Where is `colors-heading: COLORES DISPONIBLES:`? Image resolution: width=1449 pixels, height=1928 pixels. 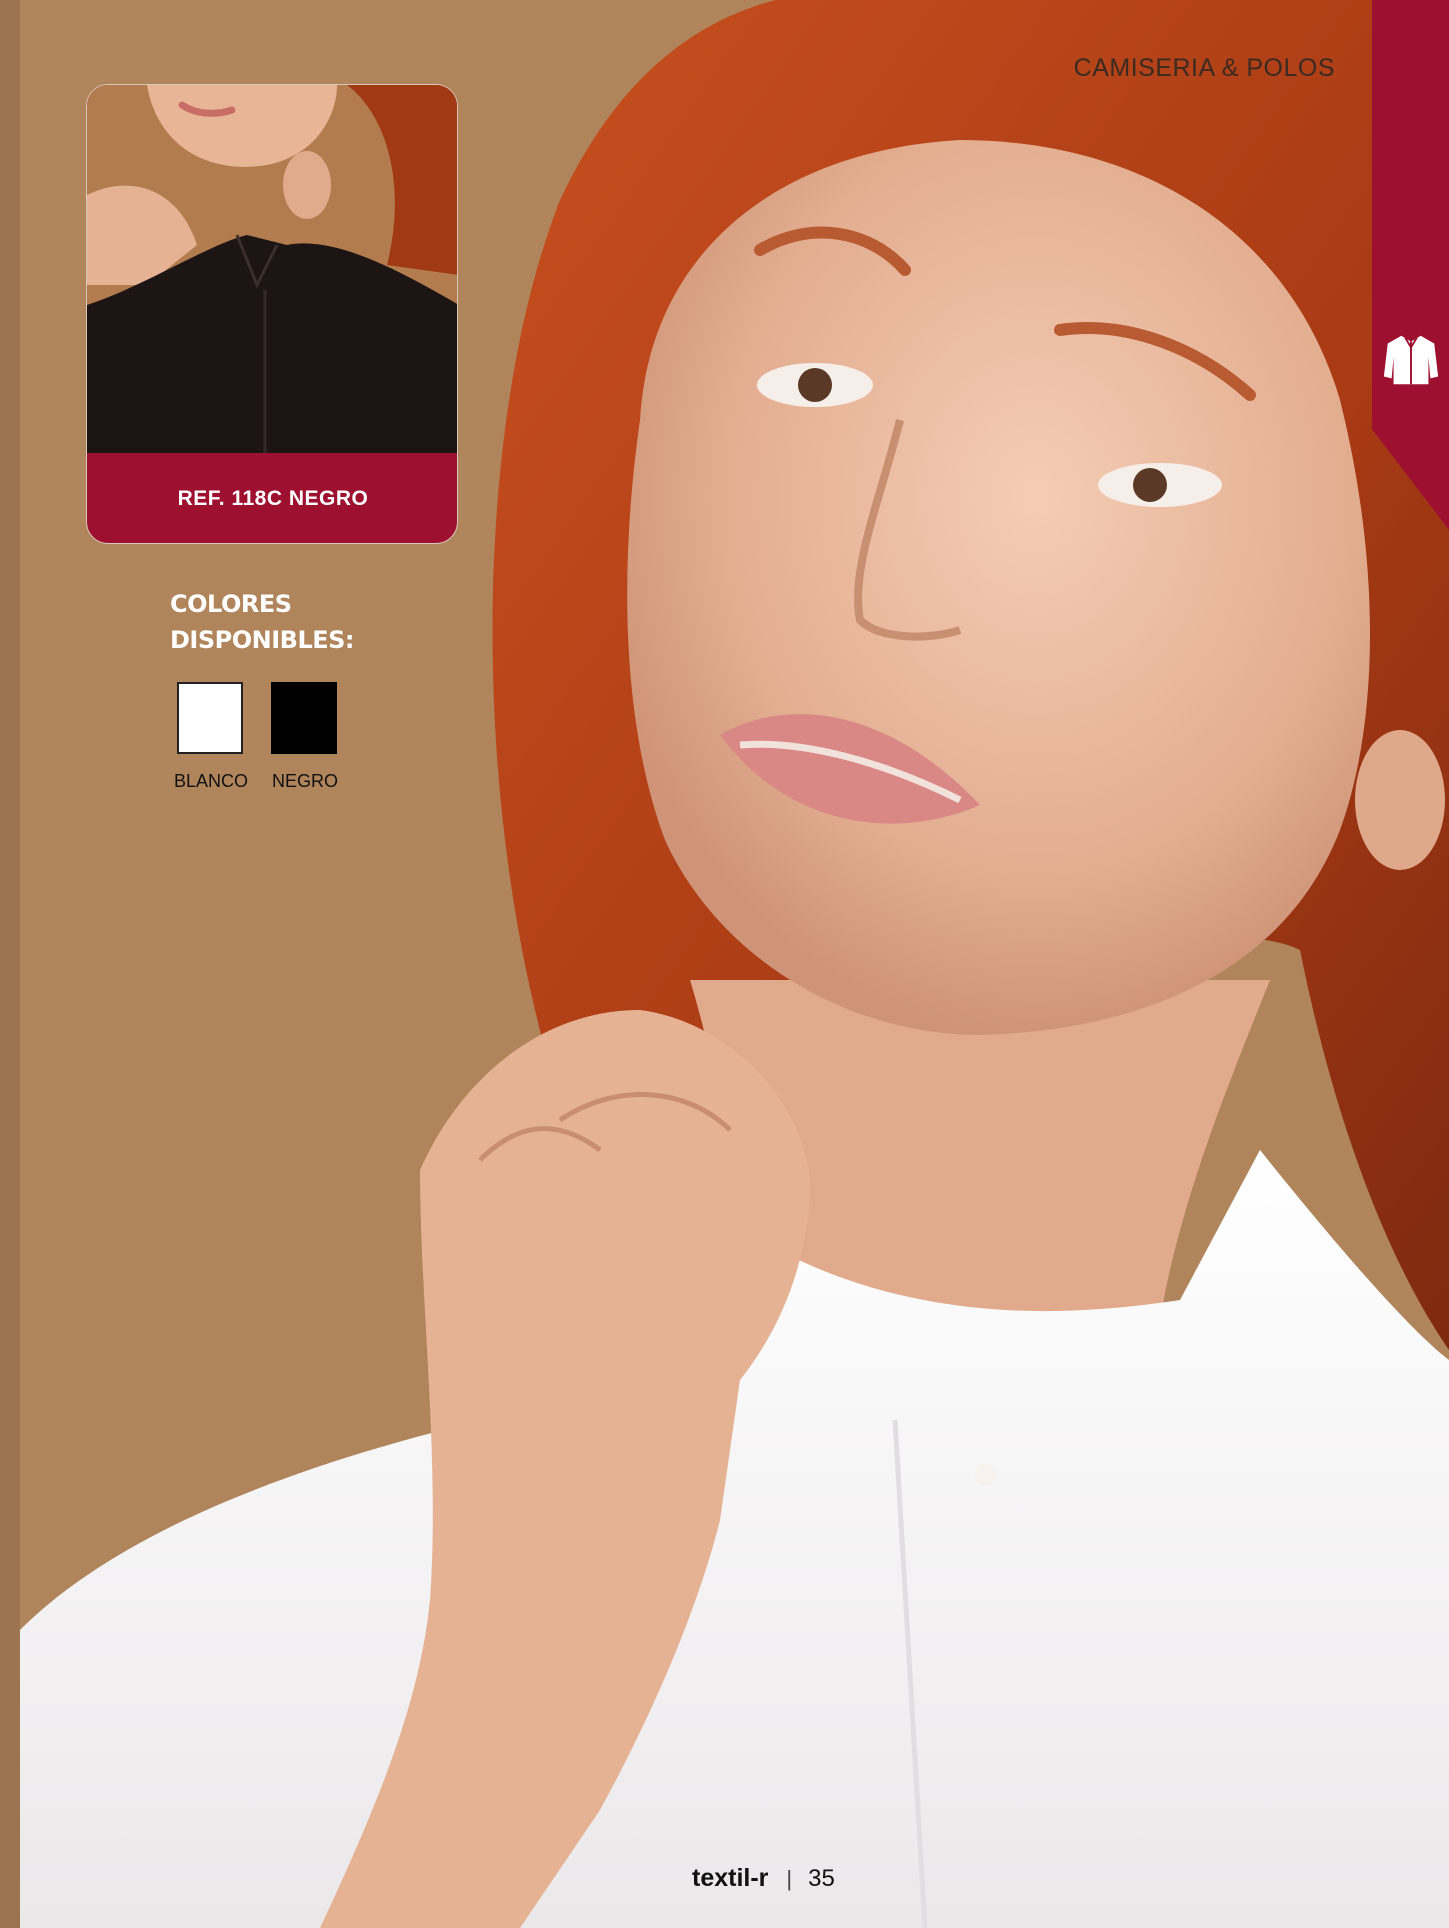
colors-heading: COLORES DISPONIBLES: is located at coordinates (262, 622).